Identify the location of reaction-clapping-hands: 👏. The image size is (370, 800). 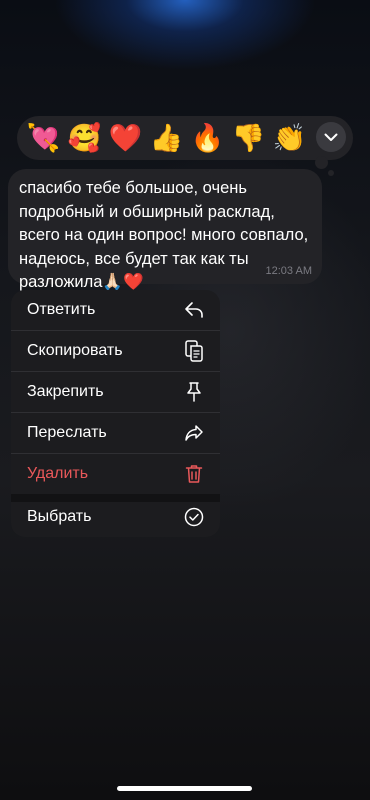
(289, 138).